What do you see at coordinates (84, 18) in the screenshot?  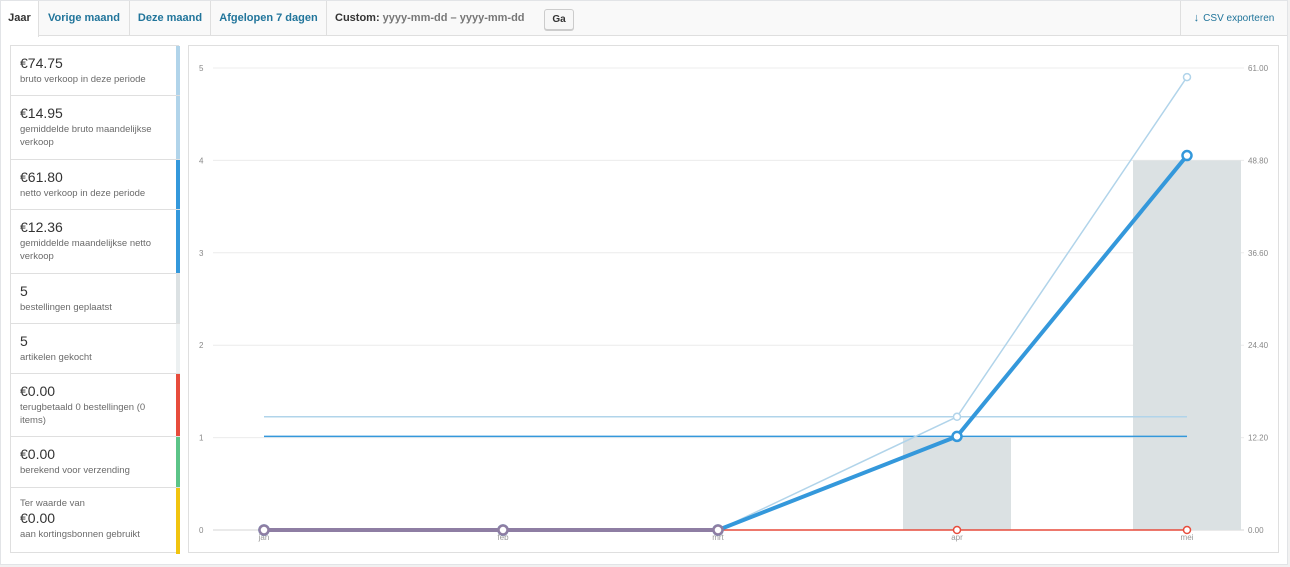 I see `tab-last-month: Vorige maand` at bounding box center [84, 18].